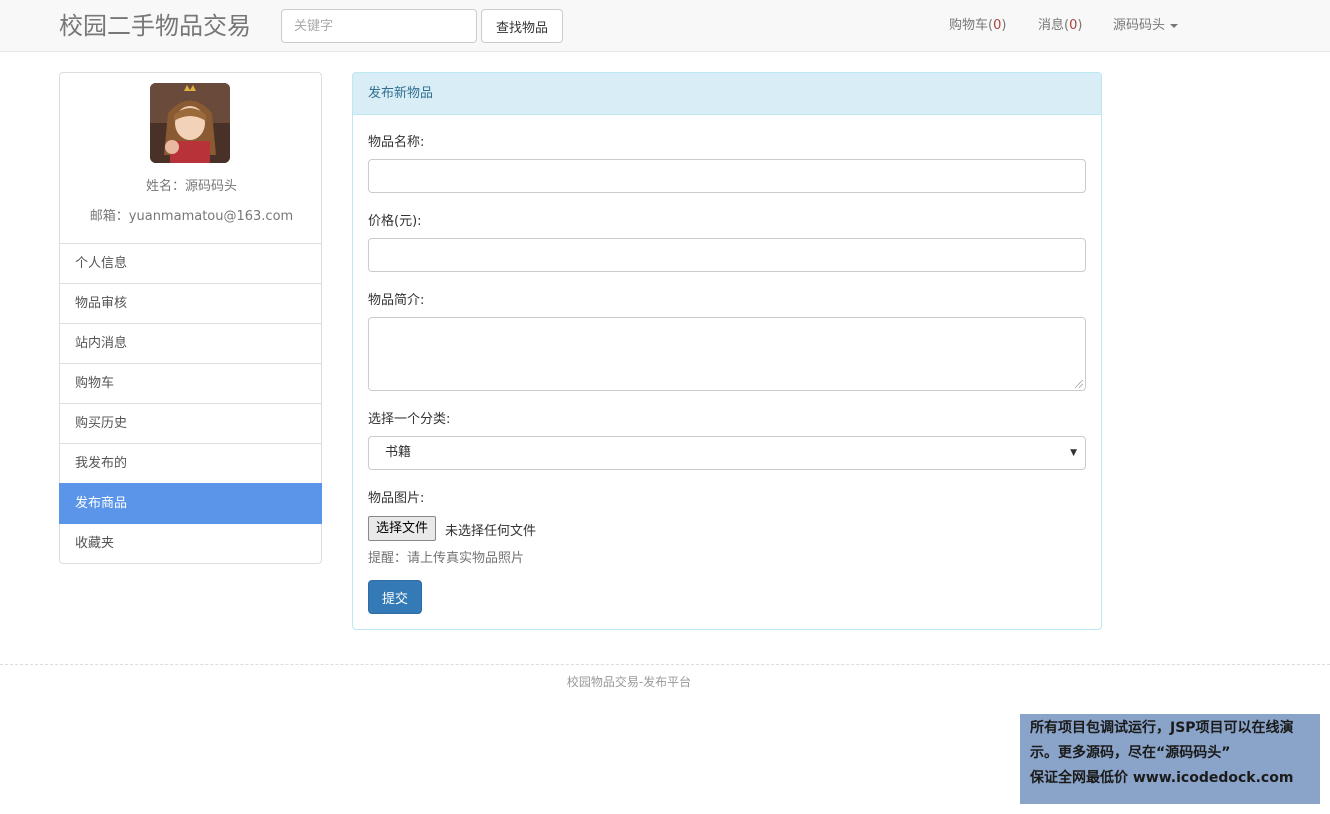 The height and width of the screenshot is (814, 1330). What do you see at coordinates (396, 300) in the screenshot?
I see `description-label: 物品简介:` at bounding box center [396, 300].